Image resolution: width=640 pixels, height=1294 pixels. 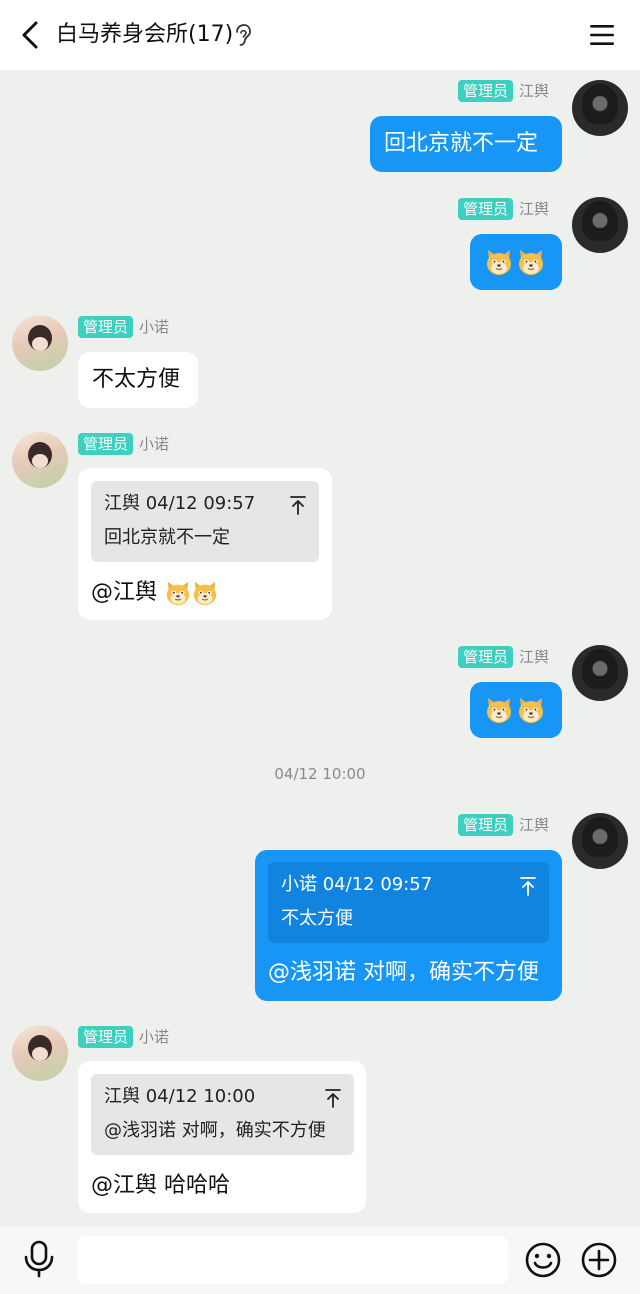 I want to click on quote-header: 江舆 04/12 10:00, so click(x=180, y=1096).